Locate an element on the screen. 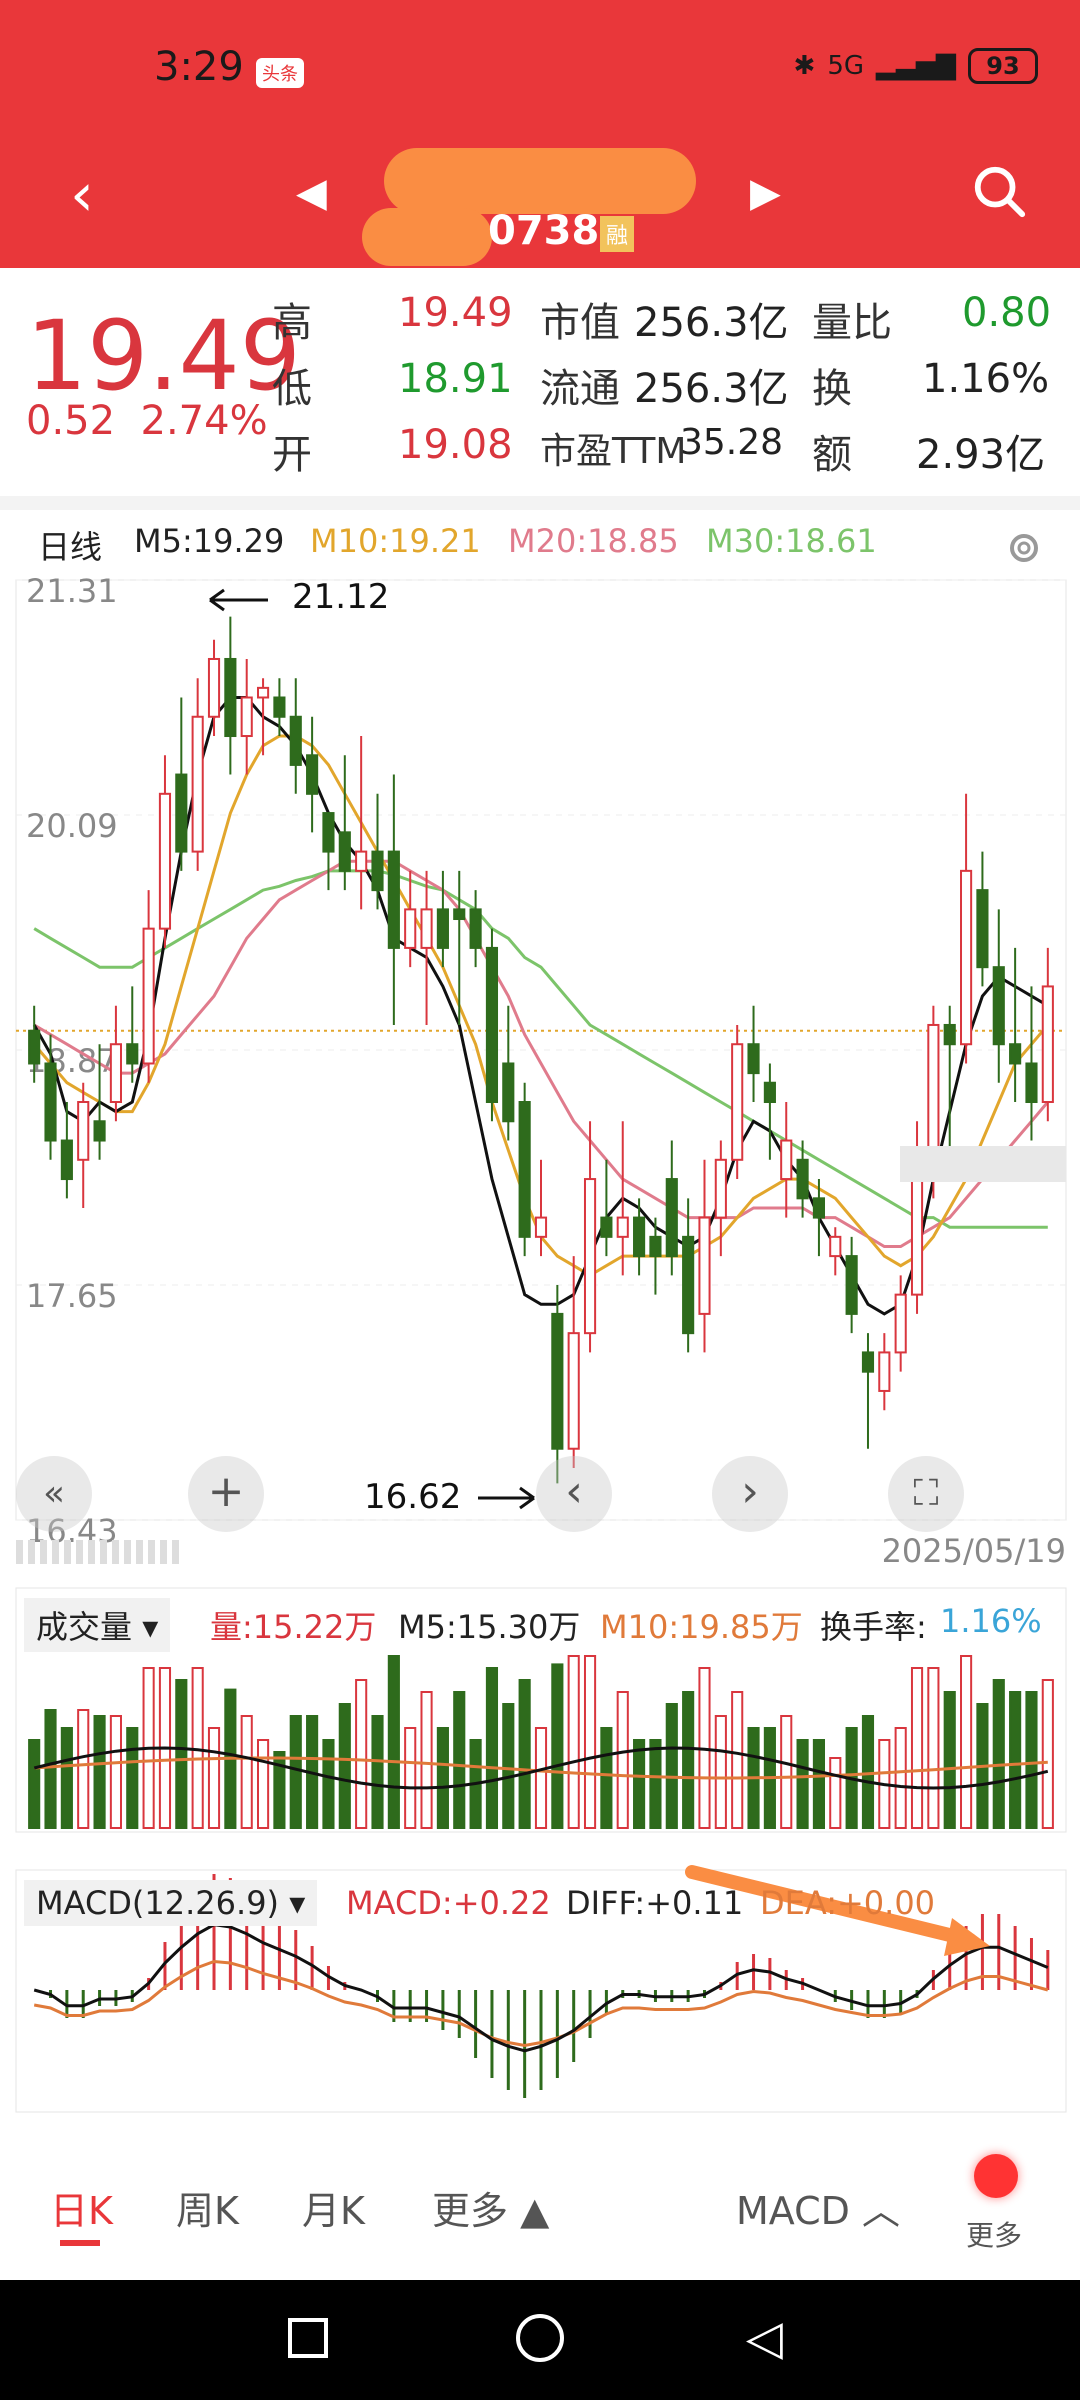 The width and height of the screenshot is (1080, 2400). diff-value: DIFF:+0.11 is located at coordinates (655, 1903).